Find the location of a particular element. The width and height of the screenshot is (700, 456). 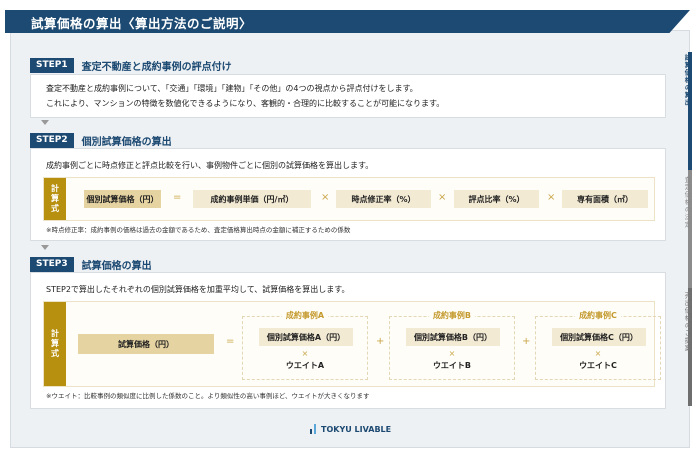

case-weight: ウエイトC is located at coordinates (598, 365).